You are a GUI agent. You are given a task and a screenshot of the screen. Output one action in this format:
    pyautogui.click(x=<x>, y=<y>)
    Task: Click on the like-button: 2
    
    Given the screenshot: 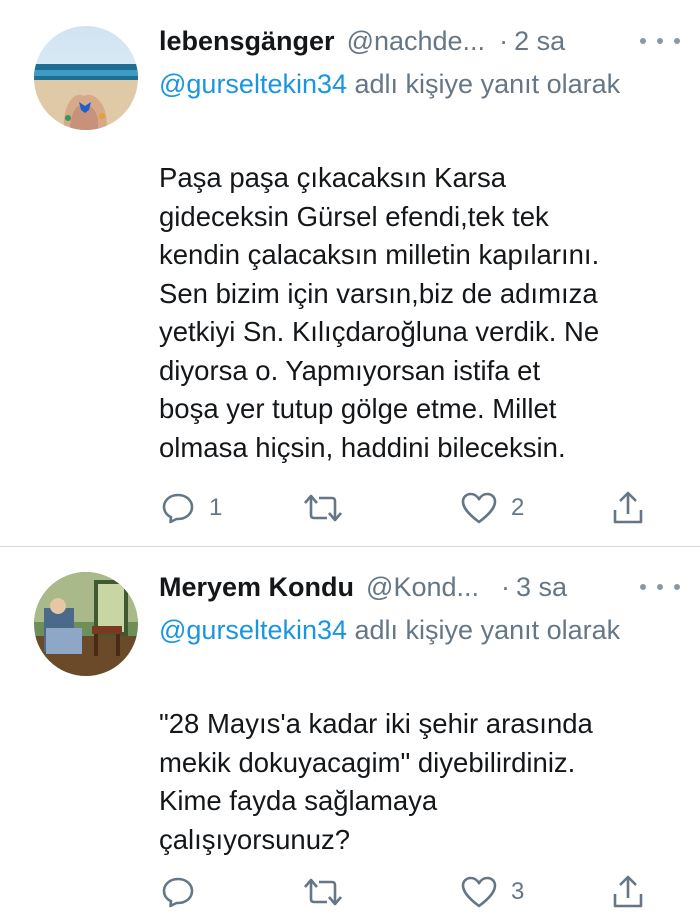 What is the action you would take?
    pyautogui.click(x=492, y=508)
    